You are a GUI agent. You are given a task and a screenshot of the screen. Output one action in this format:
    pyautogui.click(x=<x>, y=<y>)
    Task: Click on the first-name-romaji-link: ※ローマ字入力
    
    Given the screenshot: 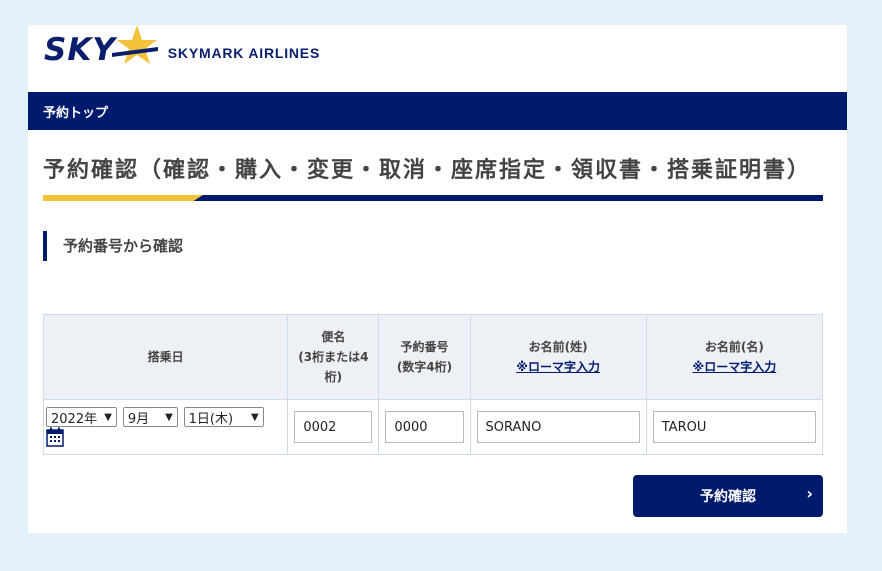 What is the action you would take?
    pyautogui.click(x=734, y=367)
    